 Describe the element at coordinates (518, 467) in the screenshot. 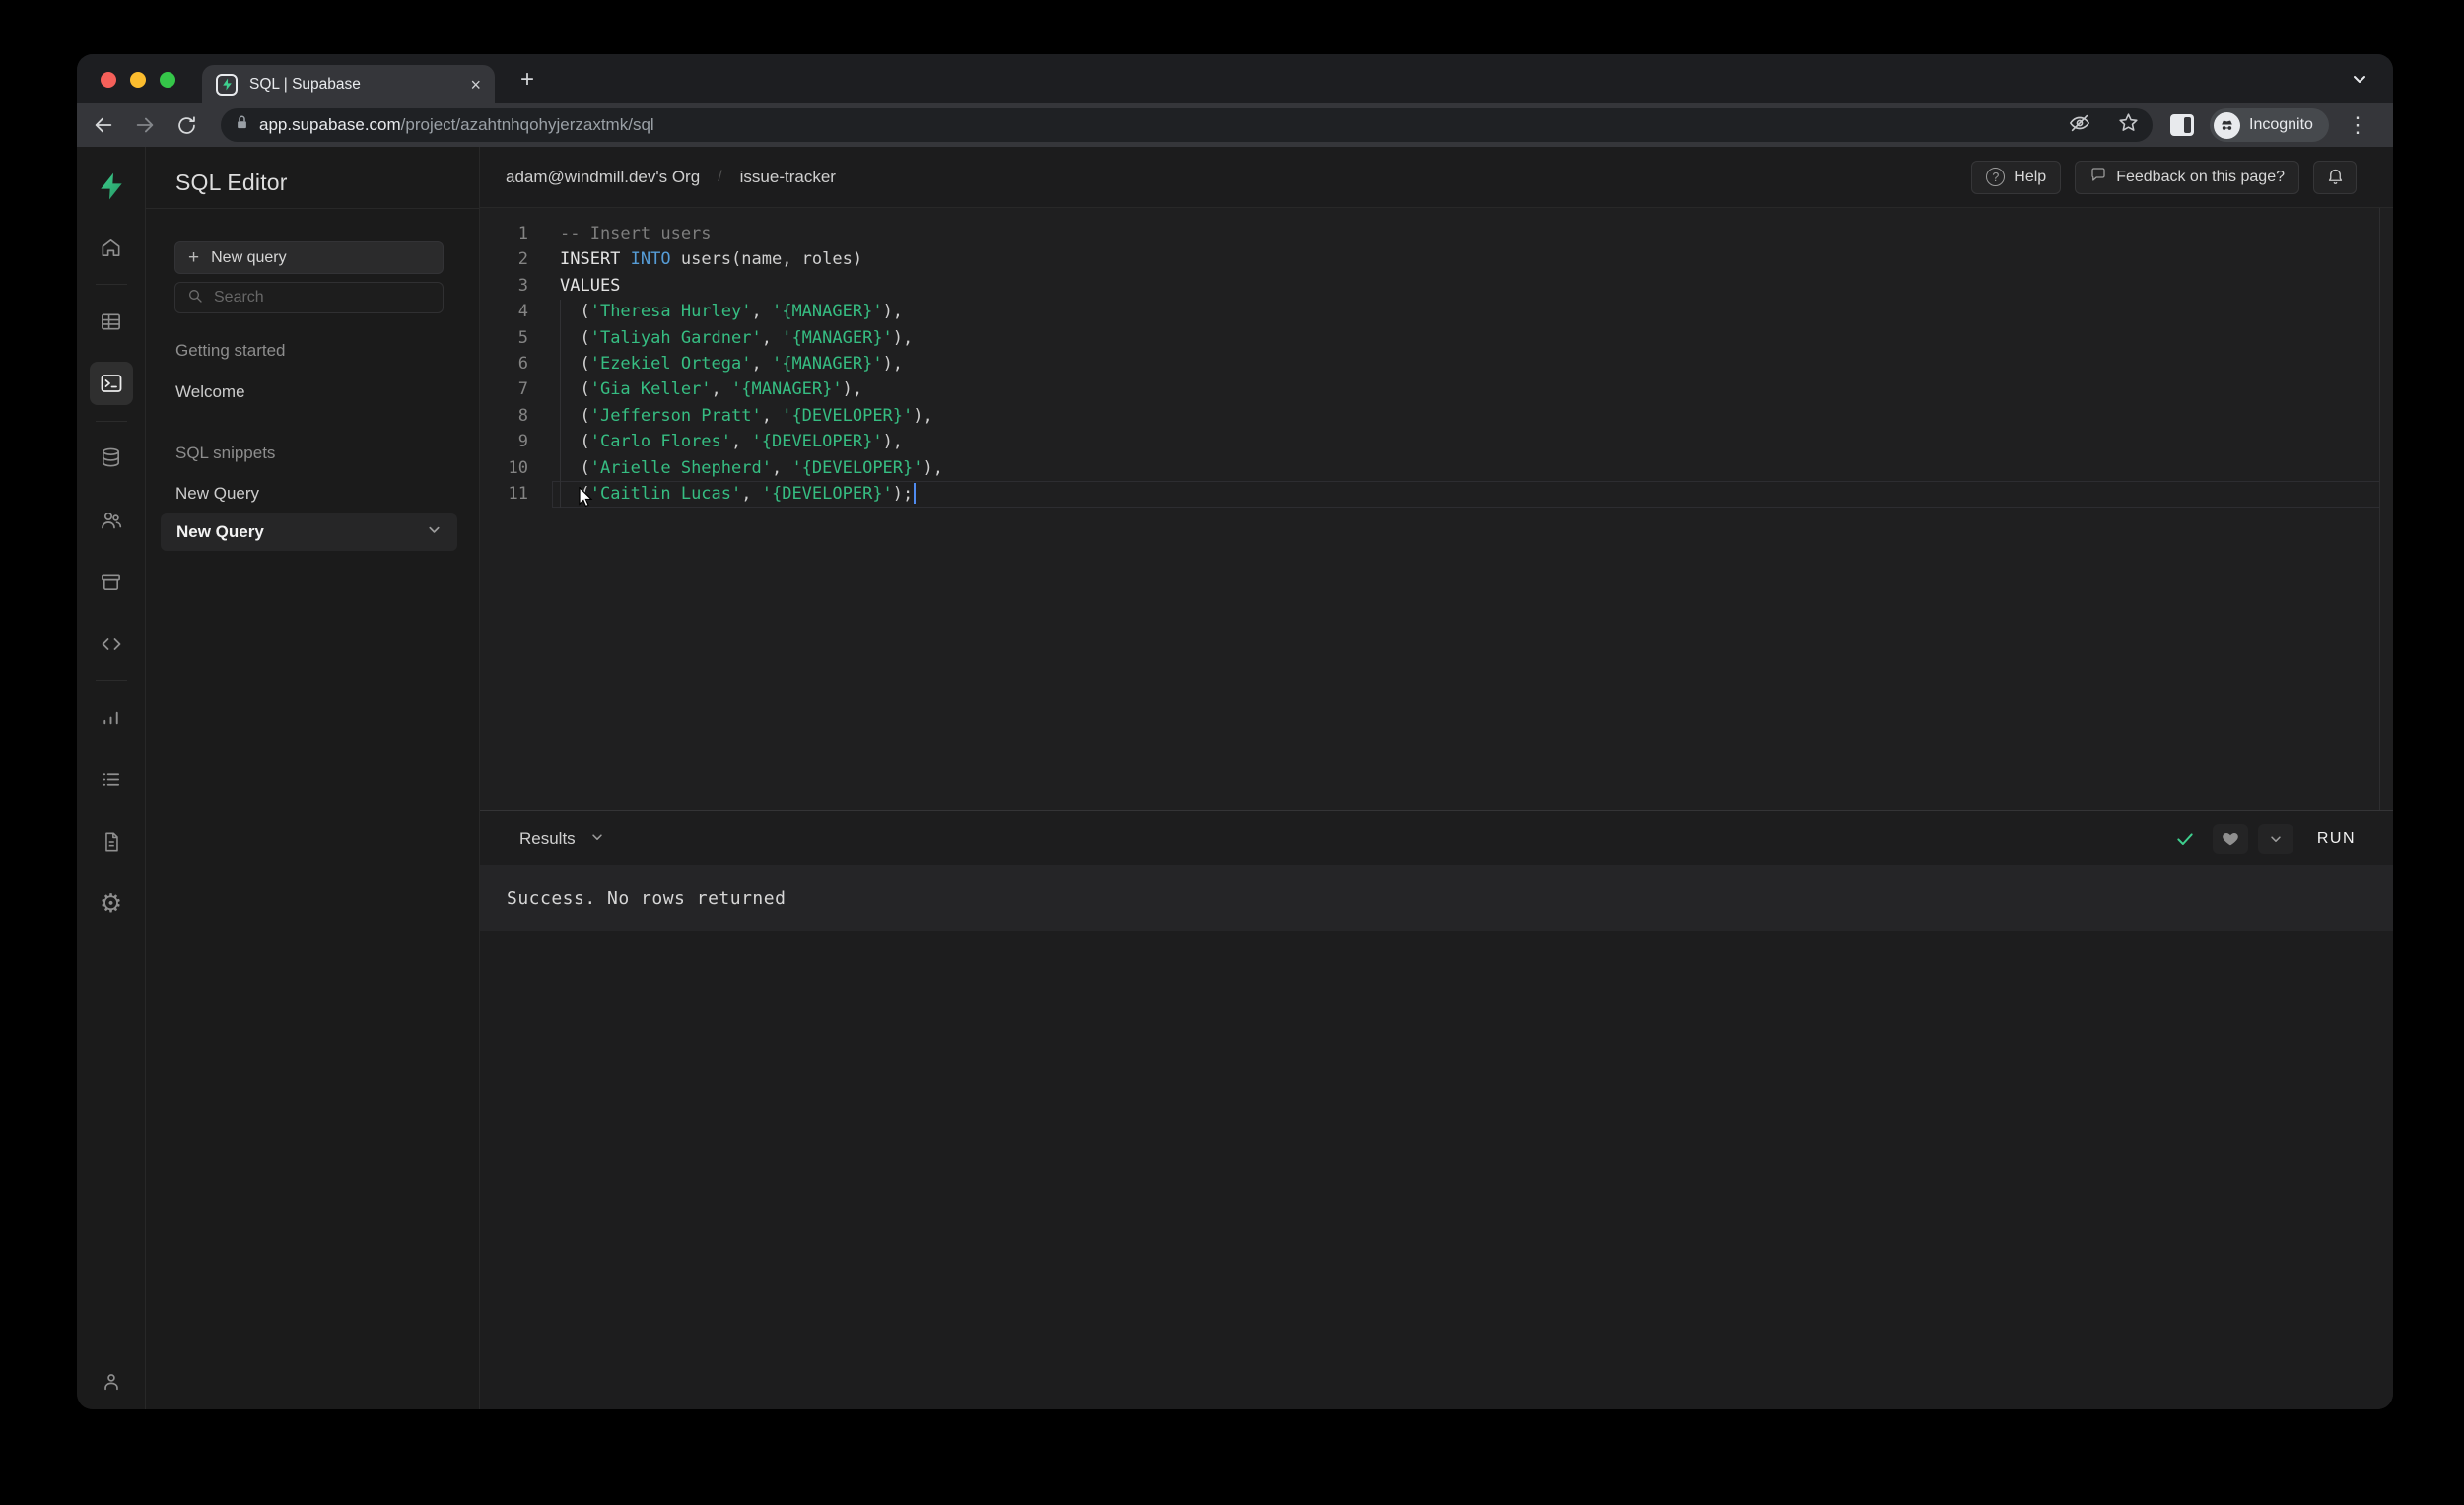

I see `line-number: 10` at that location.